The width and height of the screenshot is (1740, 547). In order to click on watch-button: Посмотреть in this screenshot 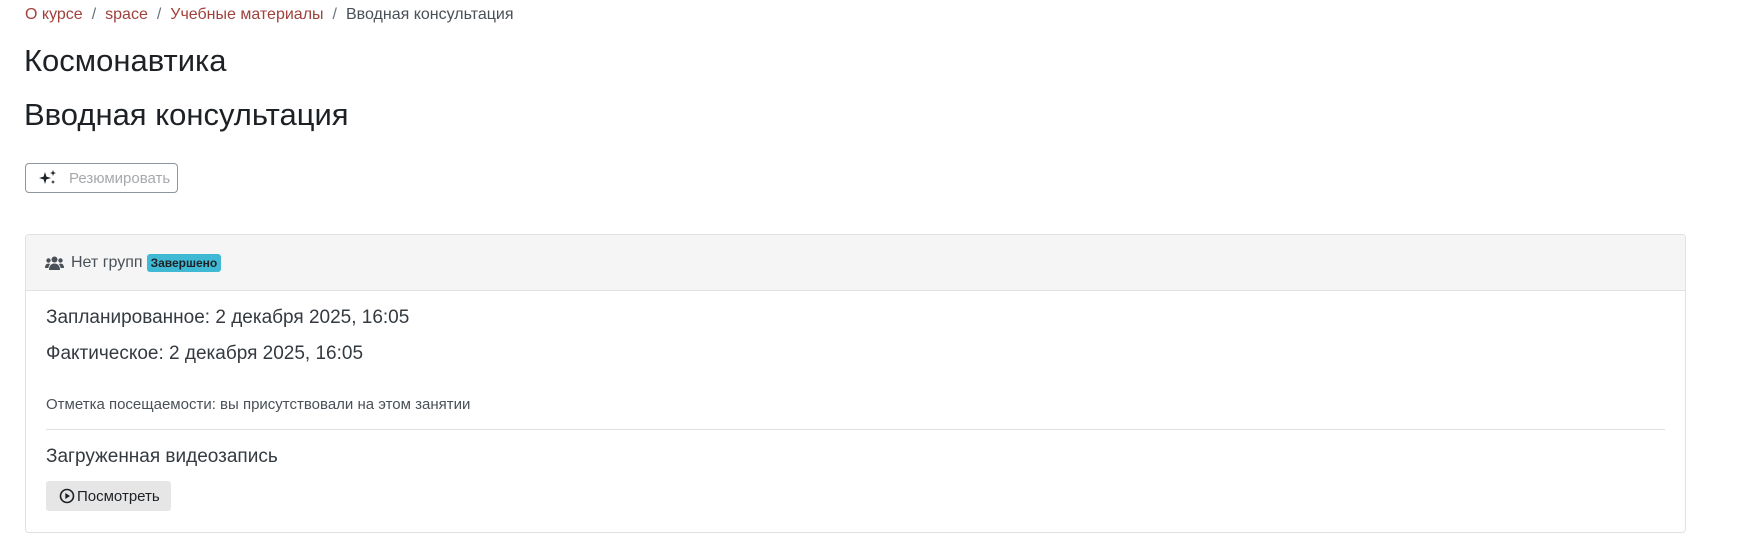, I will do `click(108, 496)`.